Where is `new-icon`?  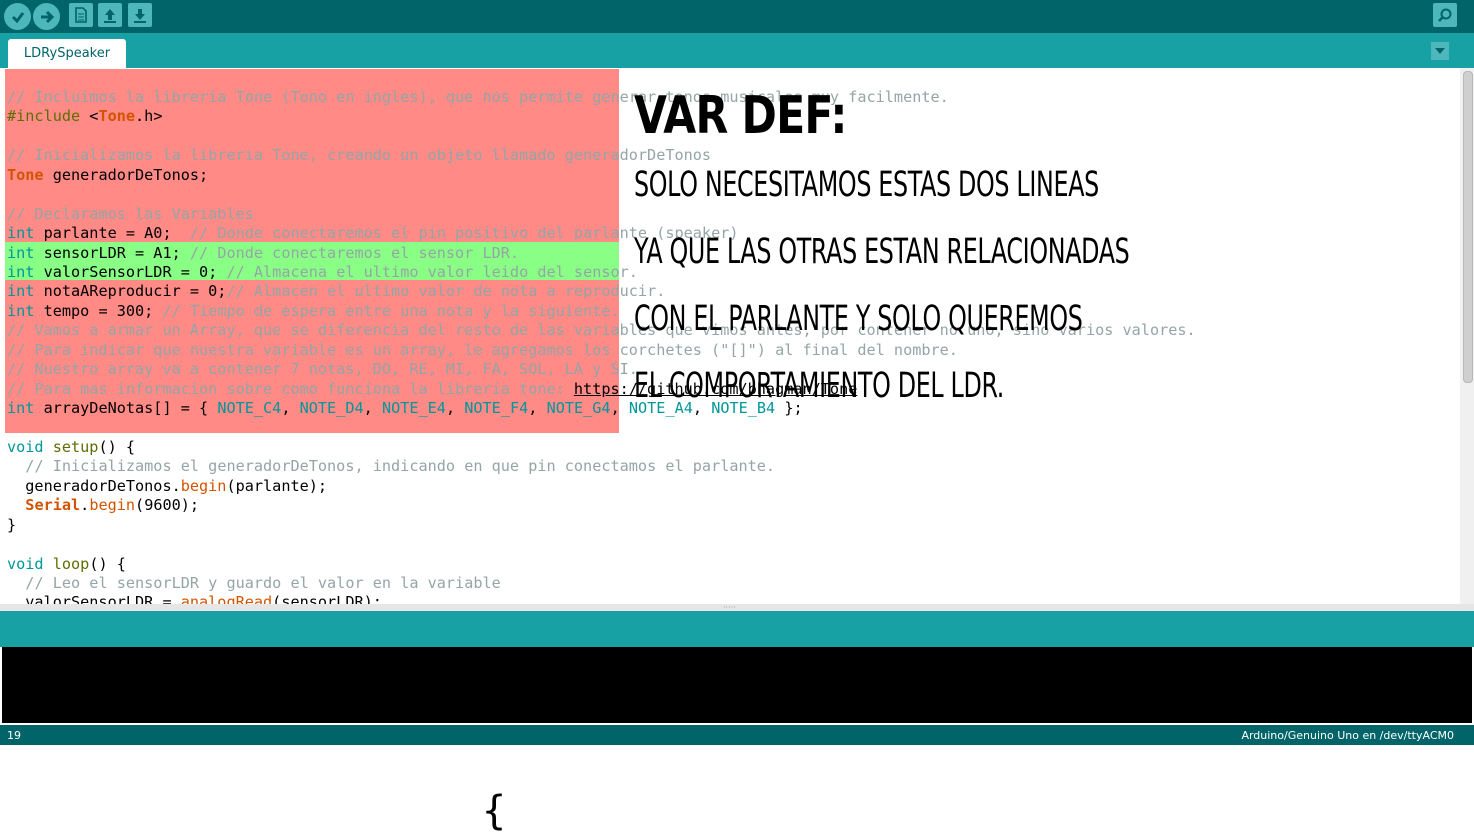 new-icon is located at coordinates (81, 15).